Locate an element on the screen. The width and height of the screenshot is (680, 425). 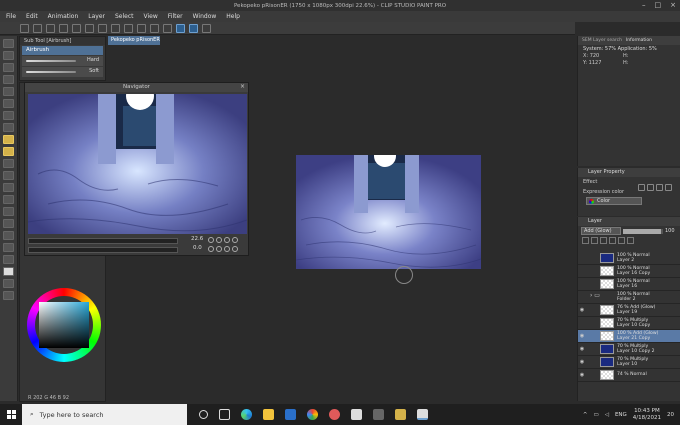
select-all-icon is located at coordinates (128, 28).